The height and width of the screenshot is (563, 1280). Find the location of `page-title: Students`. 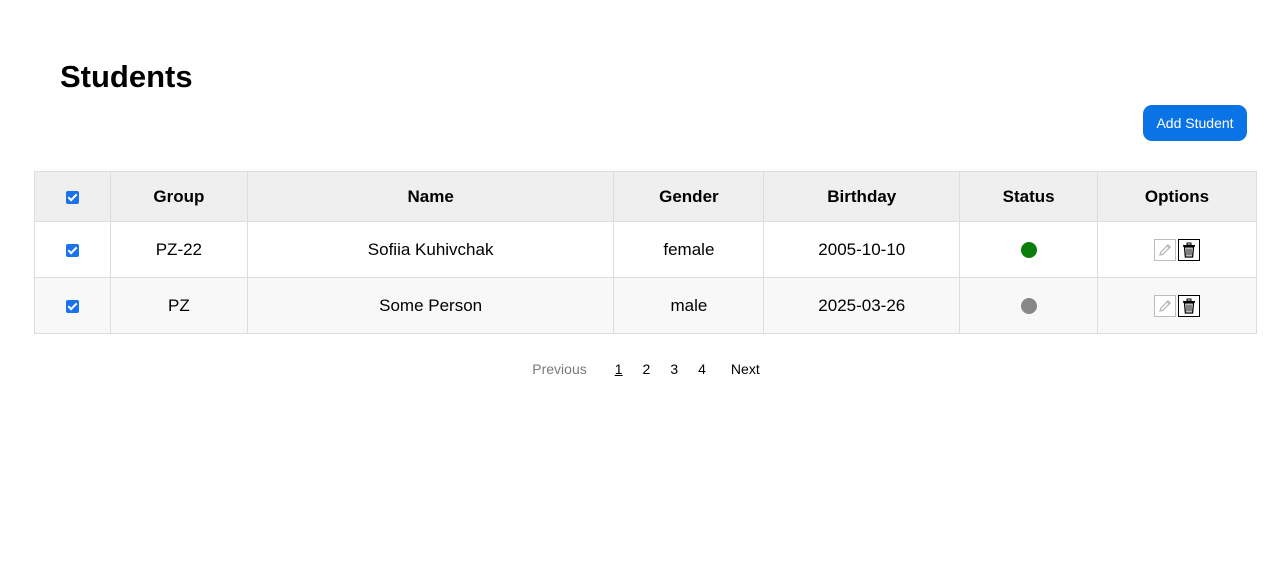

page-title: Students is located at coordinates (126, 76).